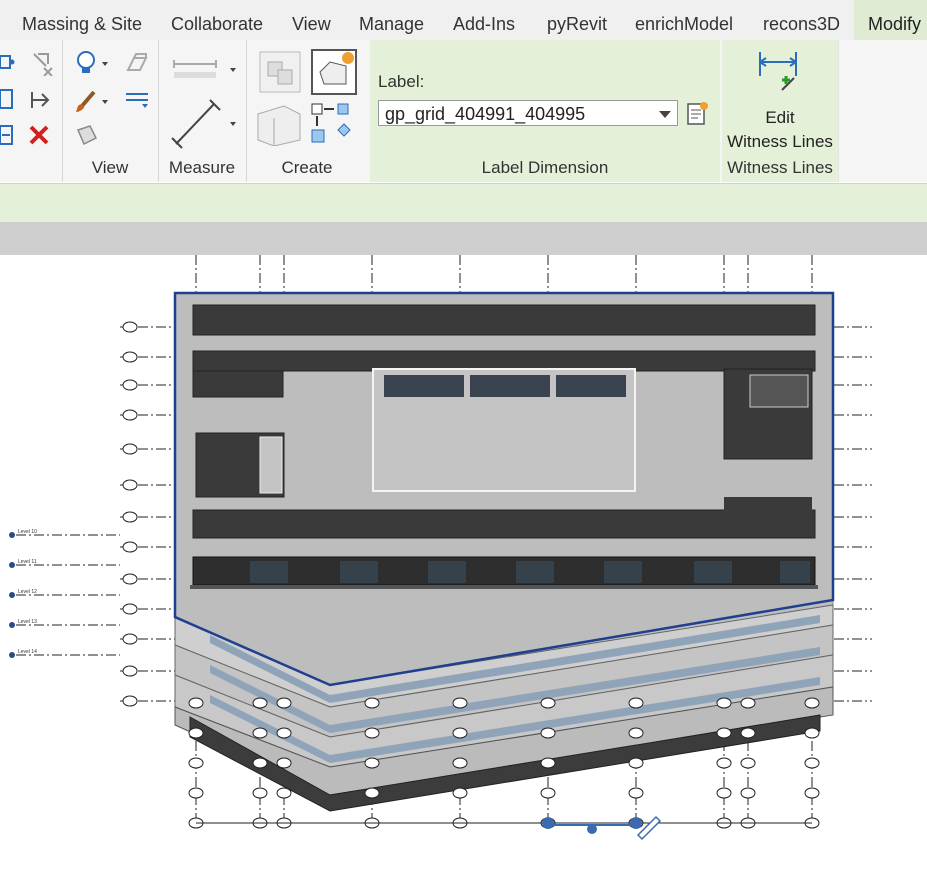 The image size is (927, 883). Describe the element at coordinates (8, 137) in the screenshot. I see `split-icon` at that location.